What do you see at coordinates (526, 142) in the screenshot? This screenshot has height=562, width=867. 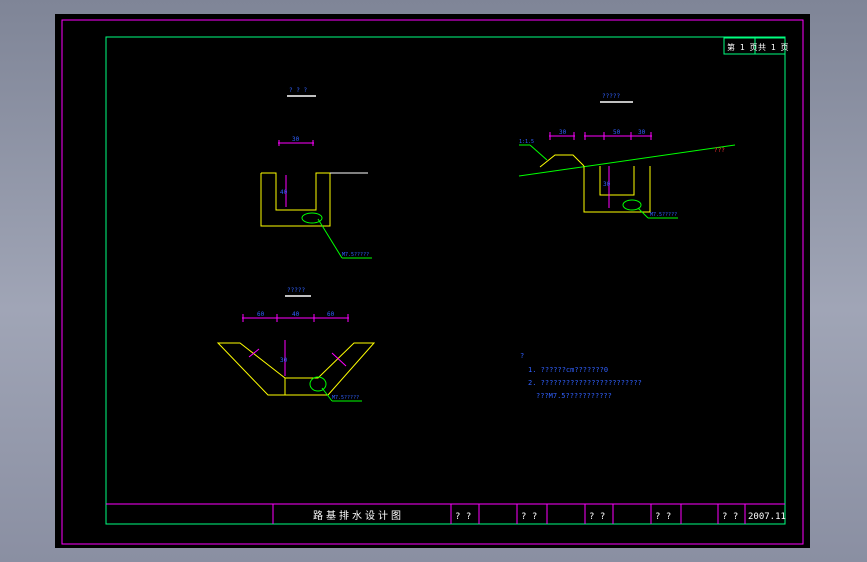 I see `slope-label: 1:1.5` at bounding box center [526, 142].